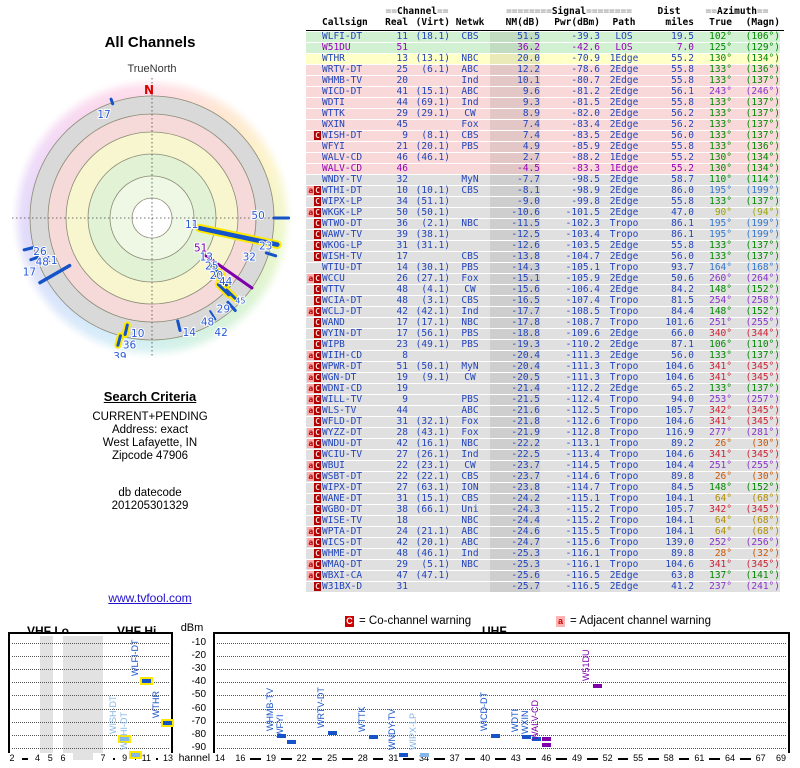  Describe the element at coordinates (333, 124) in the screenshot. I see `callsign-cell: WXIN` at that location.